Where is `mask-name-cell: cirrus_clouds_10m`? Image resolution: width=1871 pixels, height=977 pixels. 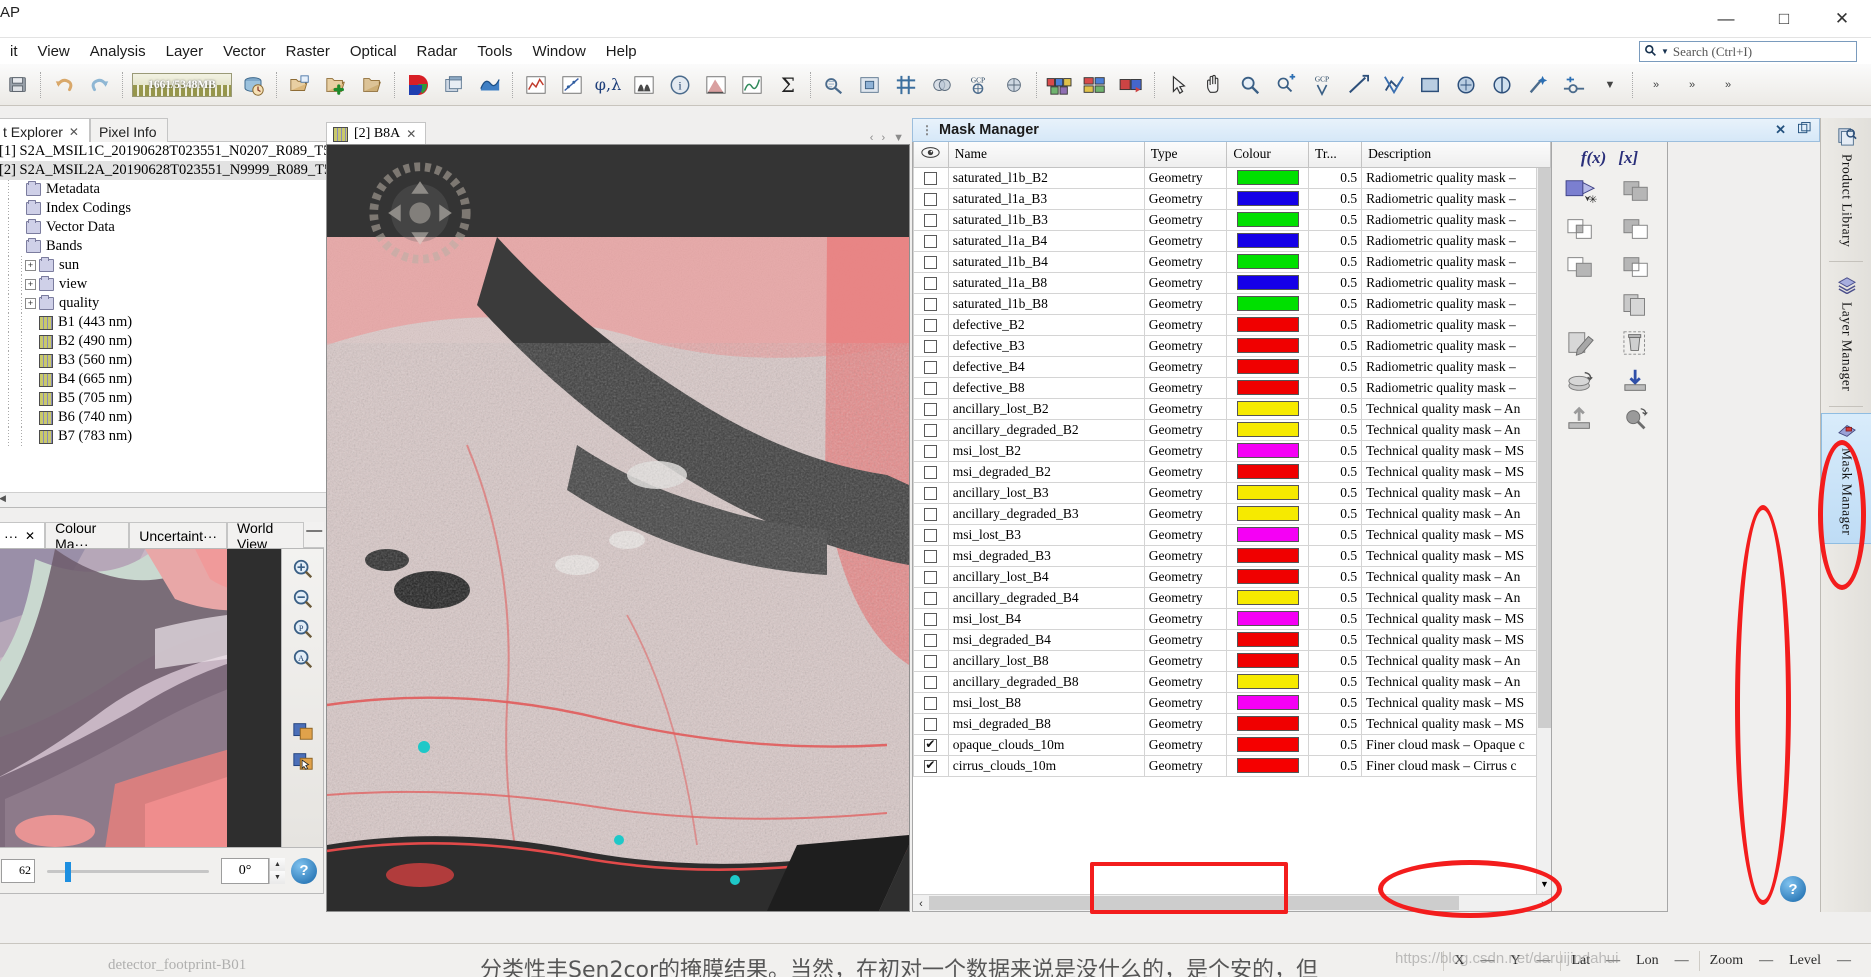 mask-name-cell: cirrus_clouds_10m is located at coordinates (1046, 765).